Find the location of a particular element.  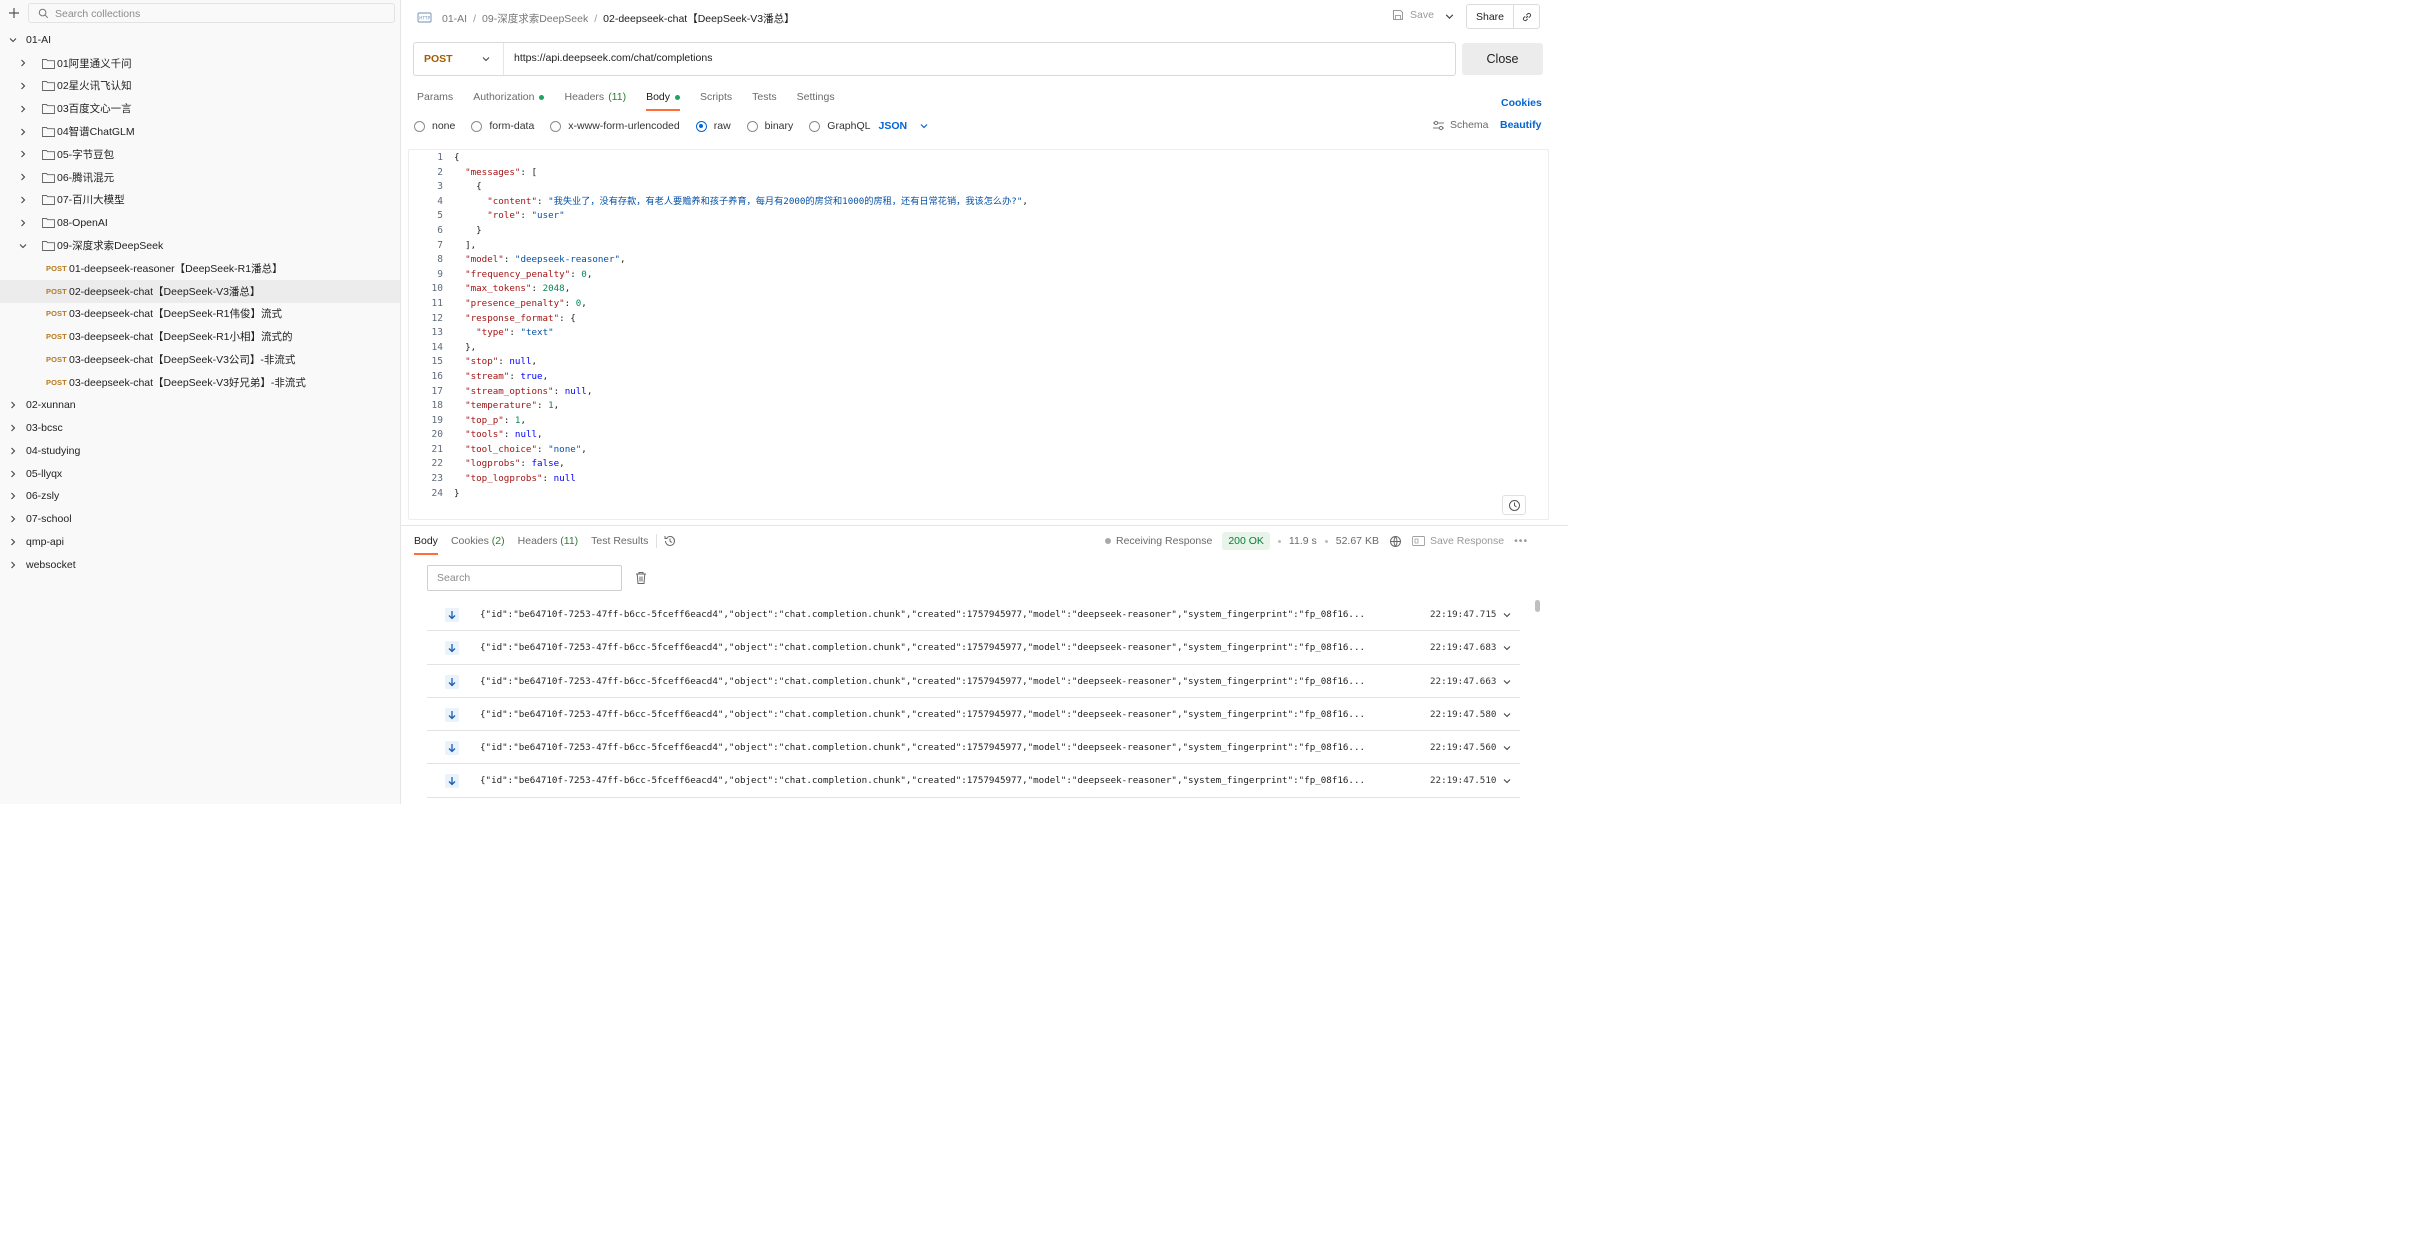

folder-item: 08-OpenAI is located at coordinates (200, 222).